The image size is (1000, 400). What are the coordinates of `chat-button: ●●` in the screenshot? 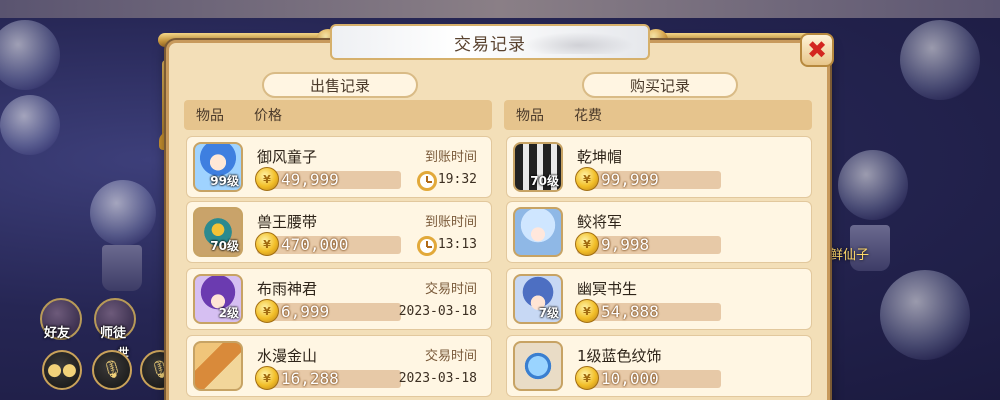 It's located at (62, 370).